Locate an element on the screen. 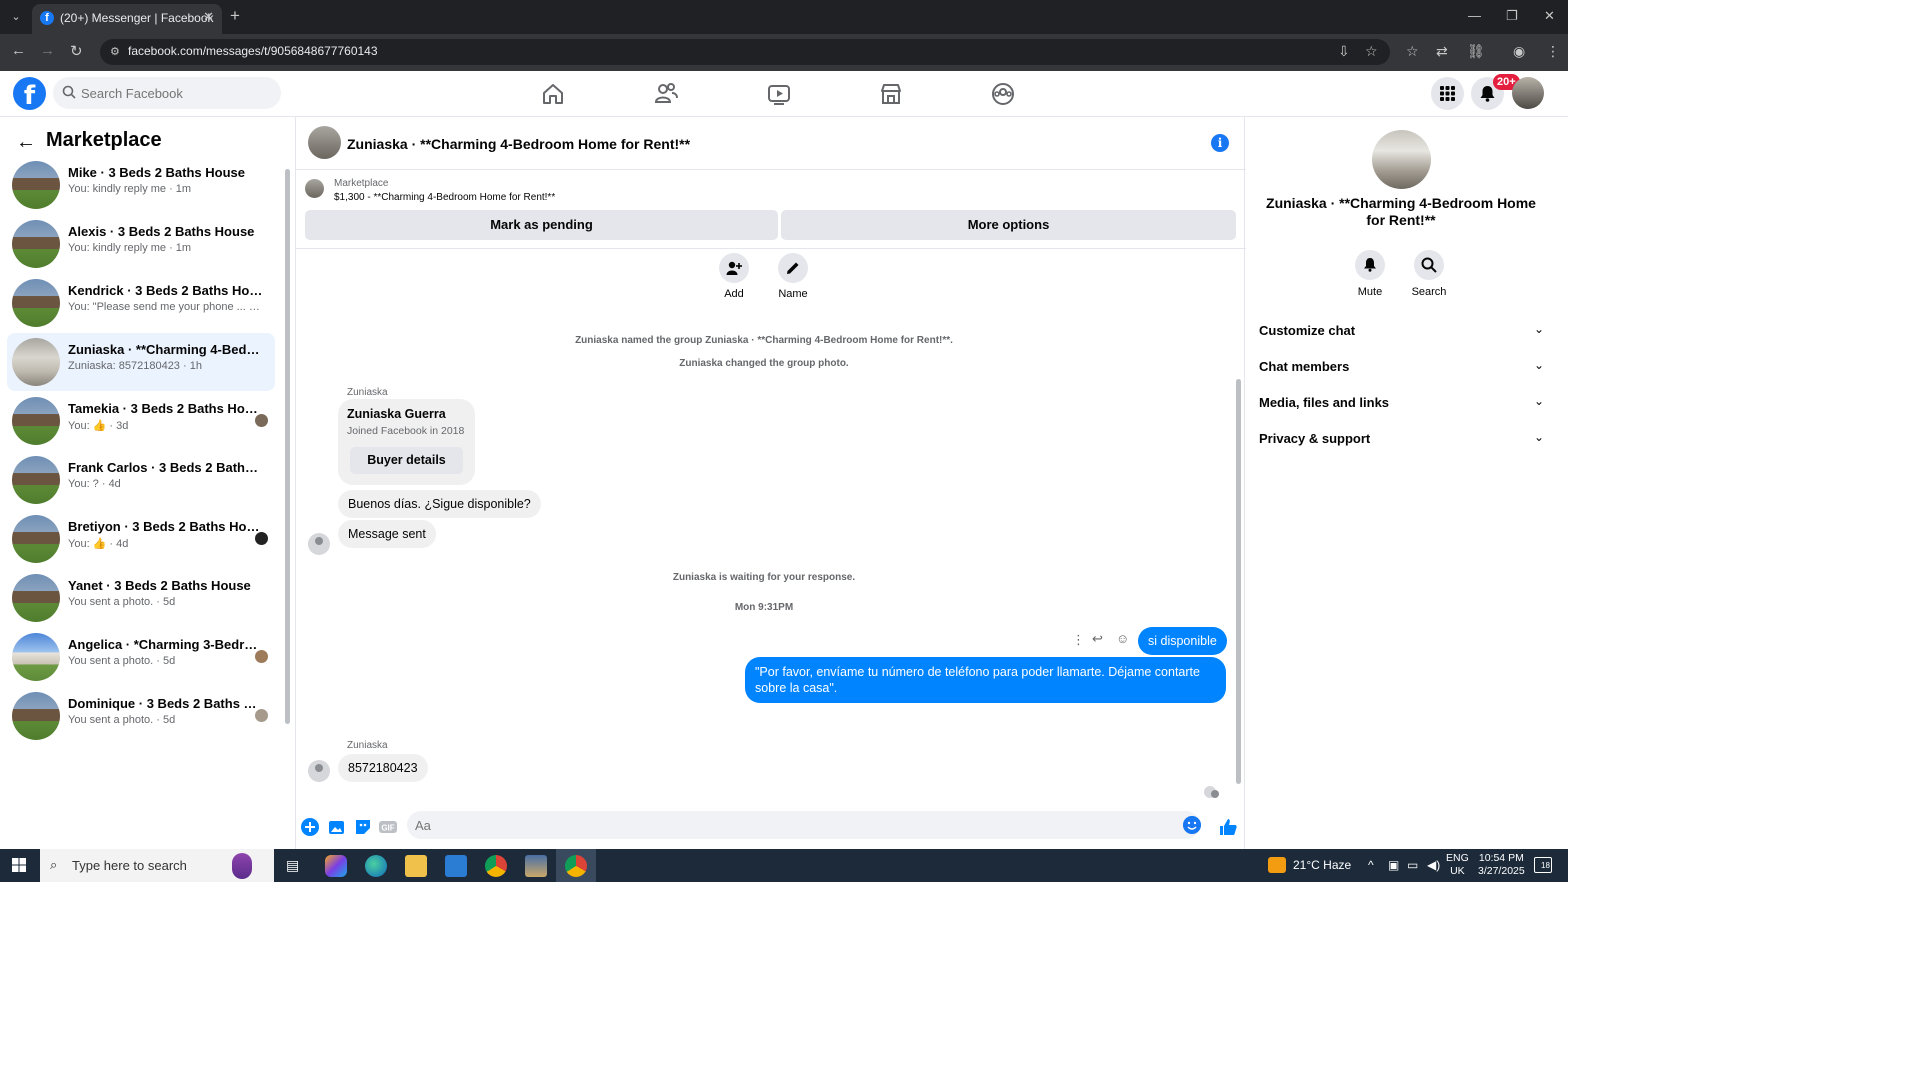 The image size is (1920, 1080). conversation-list-scrollbar is located at coordinates (287, 446).